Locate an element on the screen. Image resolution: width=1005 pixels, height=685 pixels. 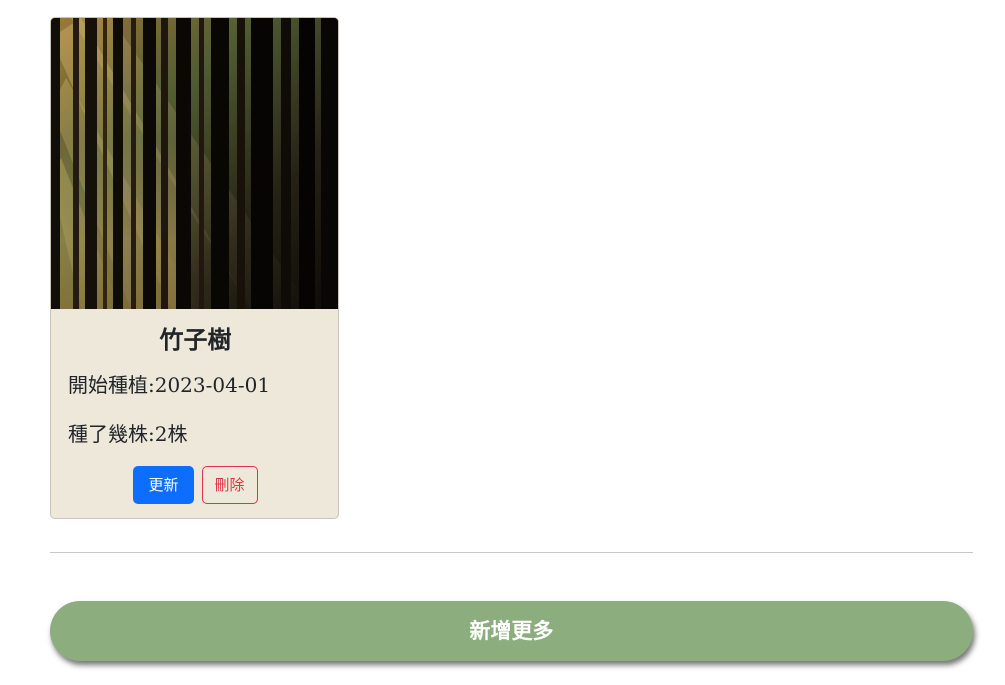
card-title: 竹子樹 is located at coordinates (195, 339).